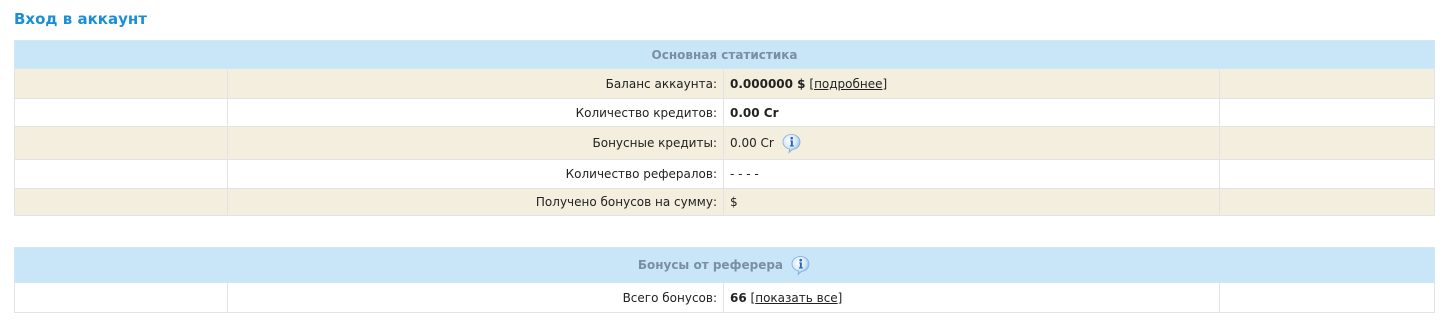  Describe the element at coordinates (475, 174) in the screenshot. I see `referrals-label: Количество рефералов:` at that location.